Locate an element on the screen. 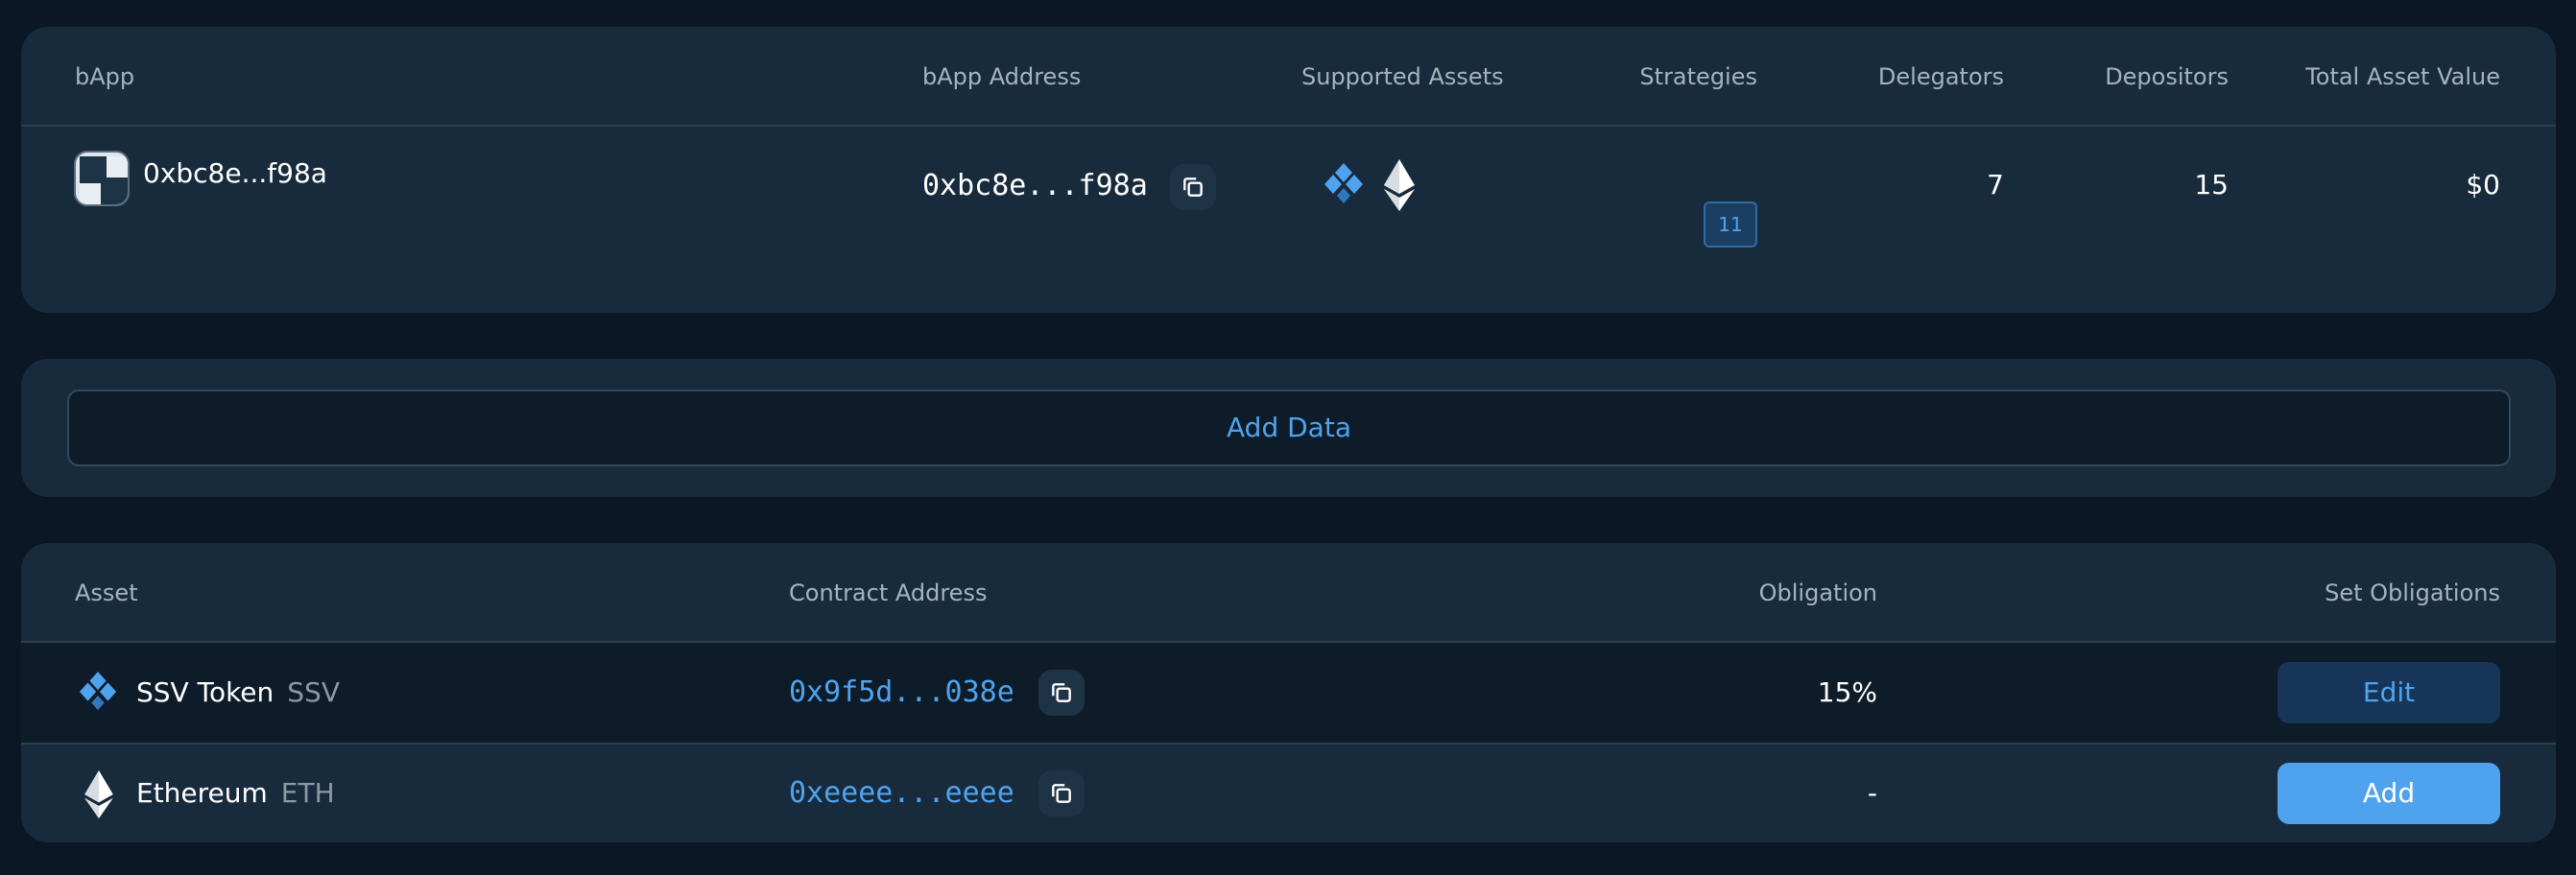  add-data-button: Add Data is located at coordinates (1289, 428).